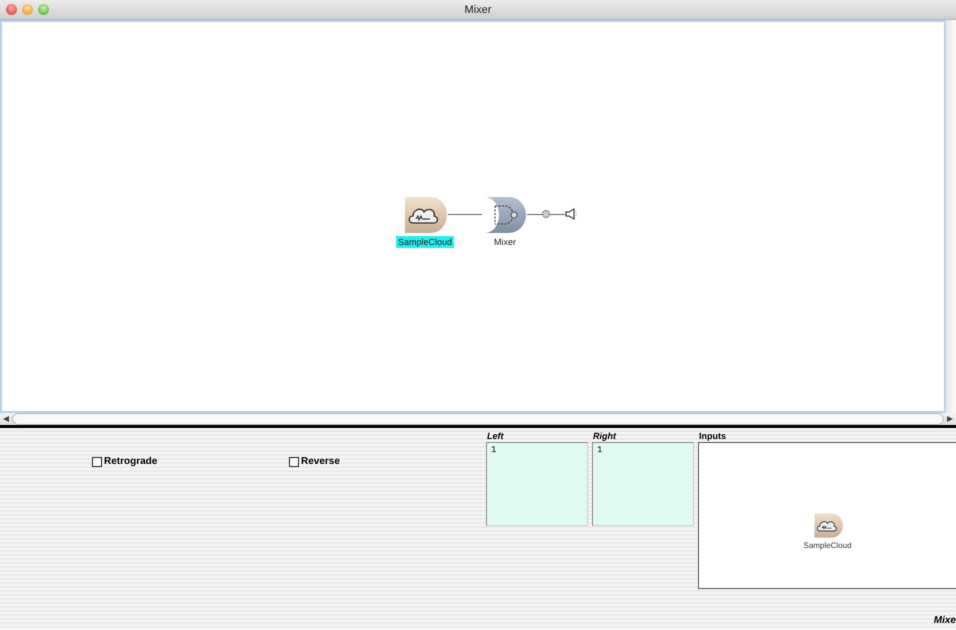 The image size is (956, 630). Describe the element at coordinates (425, 242) in the screenshot. I see `node-label: SampleCloud` at that location.